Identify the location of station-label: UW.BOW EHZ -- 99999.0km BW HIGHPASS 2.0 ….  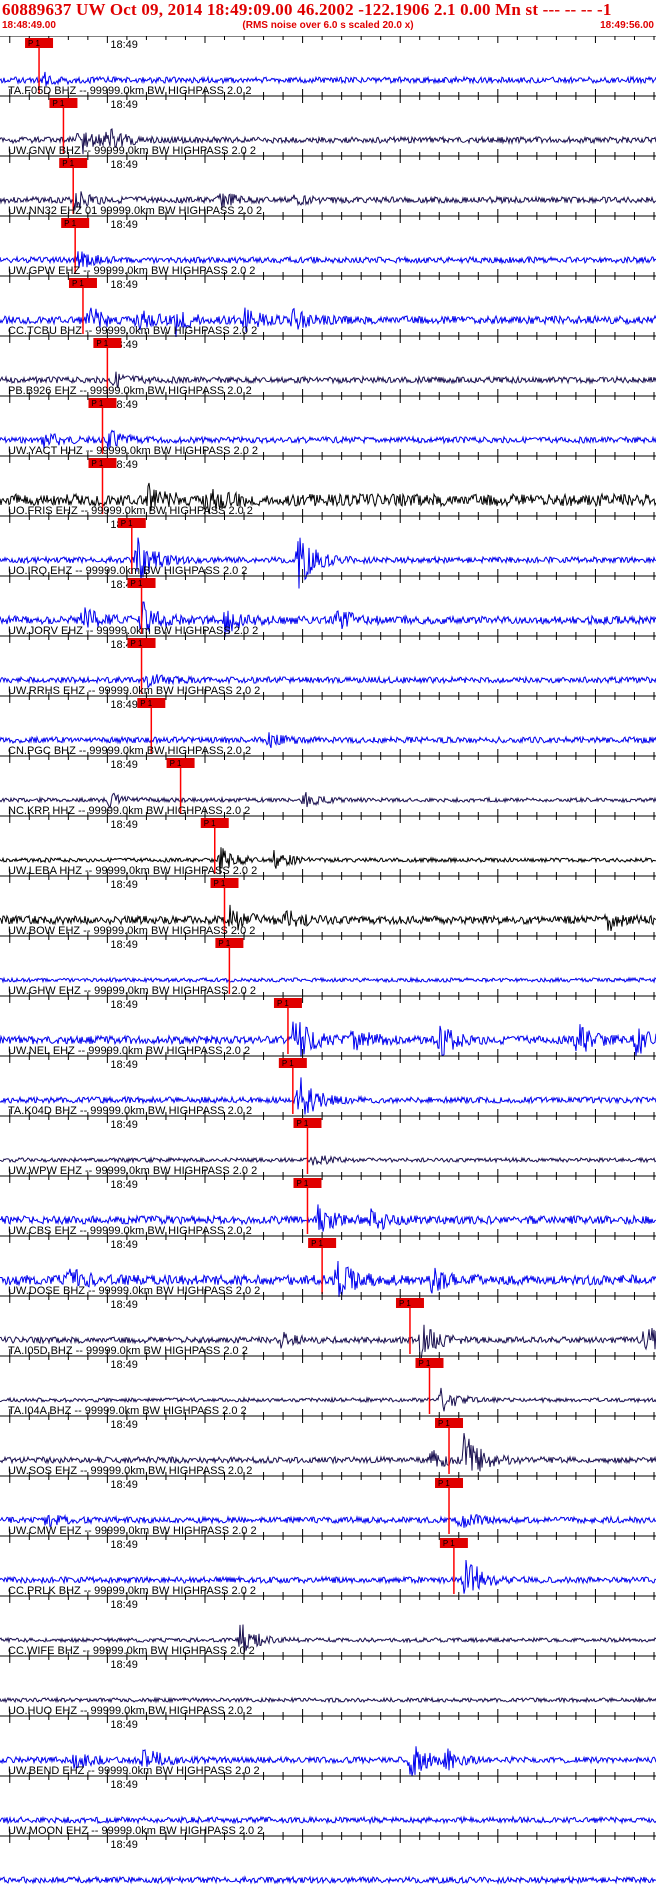
(131, 931).